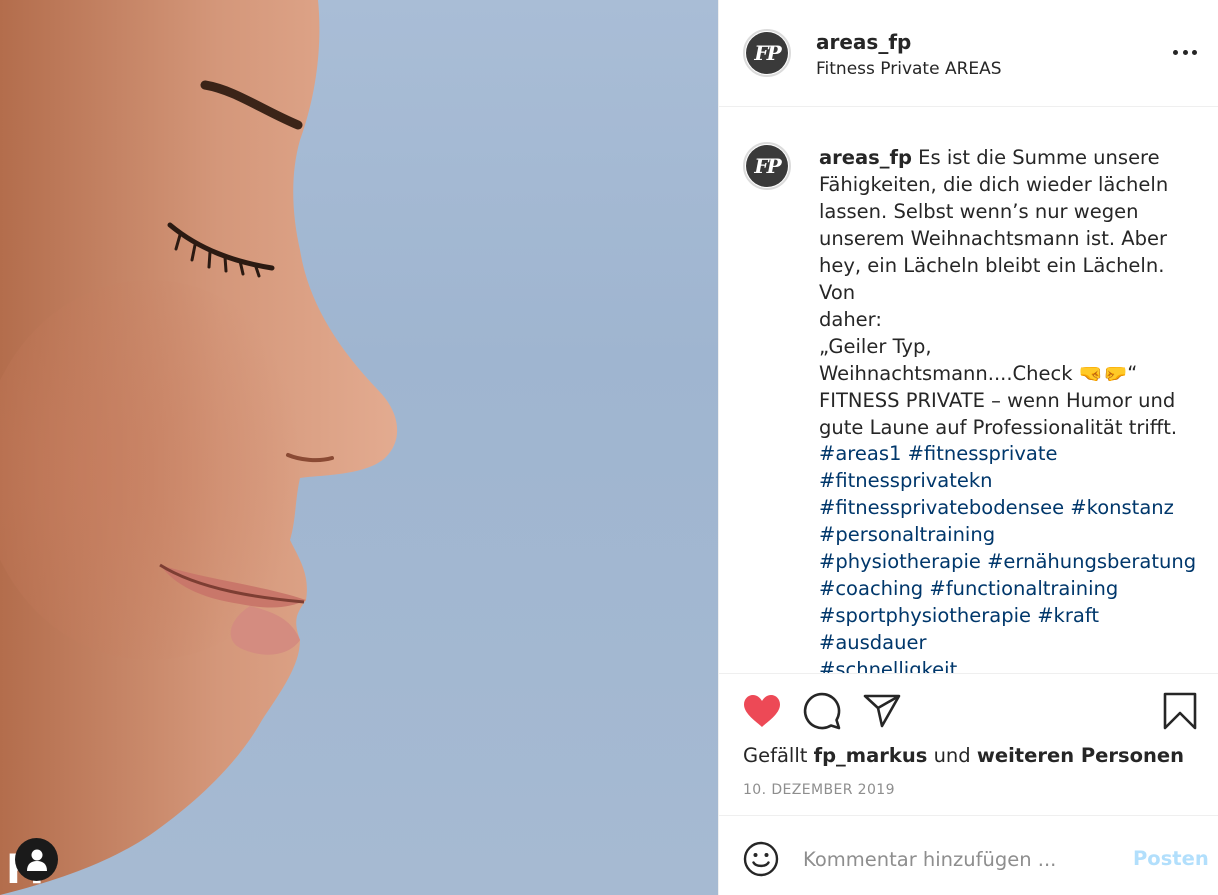  Describe the element at coordinates (925, 615) in the screenshot. I see `hashtag-link: #sportphysiotherapie` at that location.